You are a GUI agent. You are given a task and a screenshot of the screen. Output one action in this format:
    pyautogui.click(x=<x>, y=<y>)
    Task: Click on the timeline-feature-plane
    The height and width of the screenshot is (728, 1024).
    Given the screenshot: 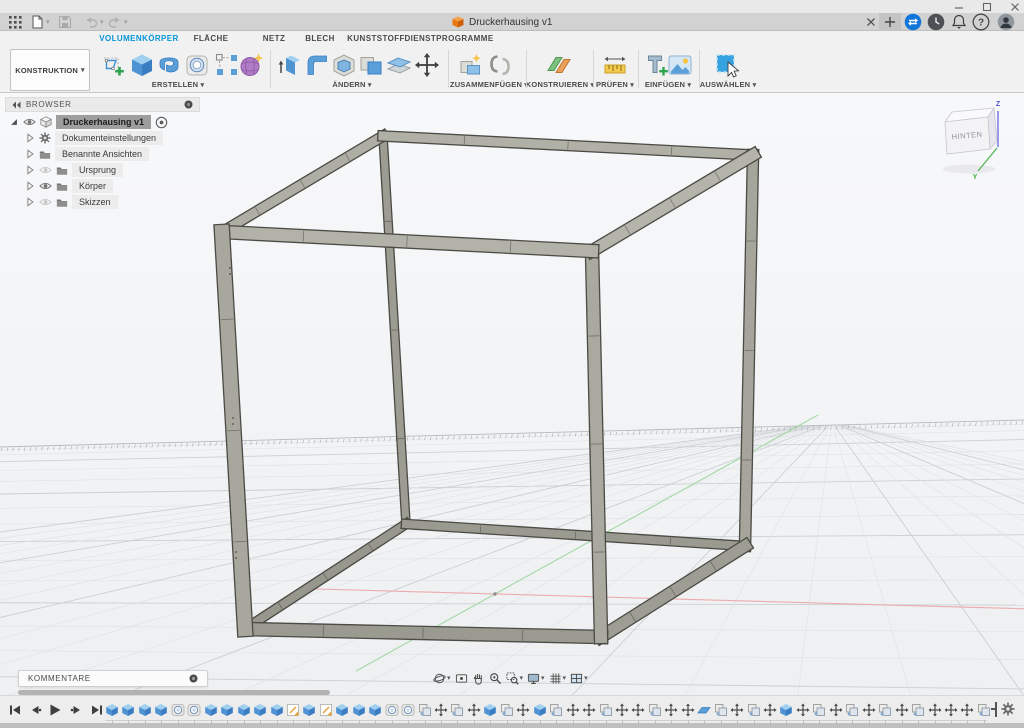 What is the action you would take?
    pyautogui.click(x=704, y=710)
    